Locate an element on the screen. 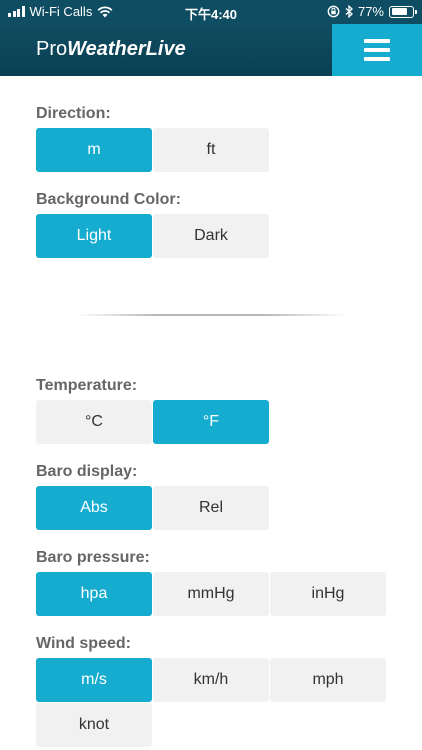 The width and height of the screenshot is (422, 750). app-logo: ProWeatherLive is located at coordinates (111, 49).